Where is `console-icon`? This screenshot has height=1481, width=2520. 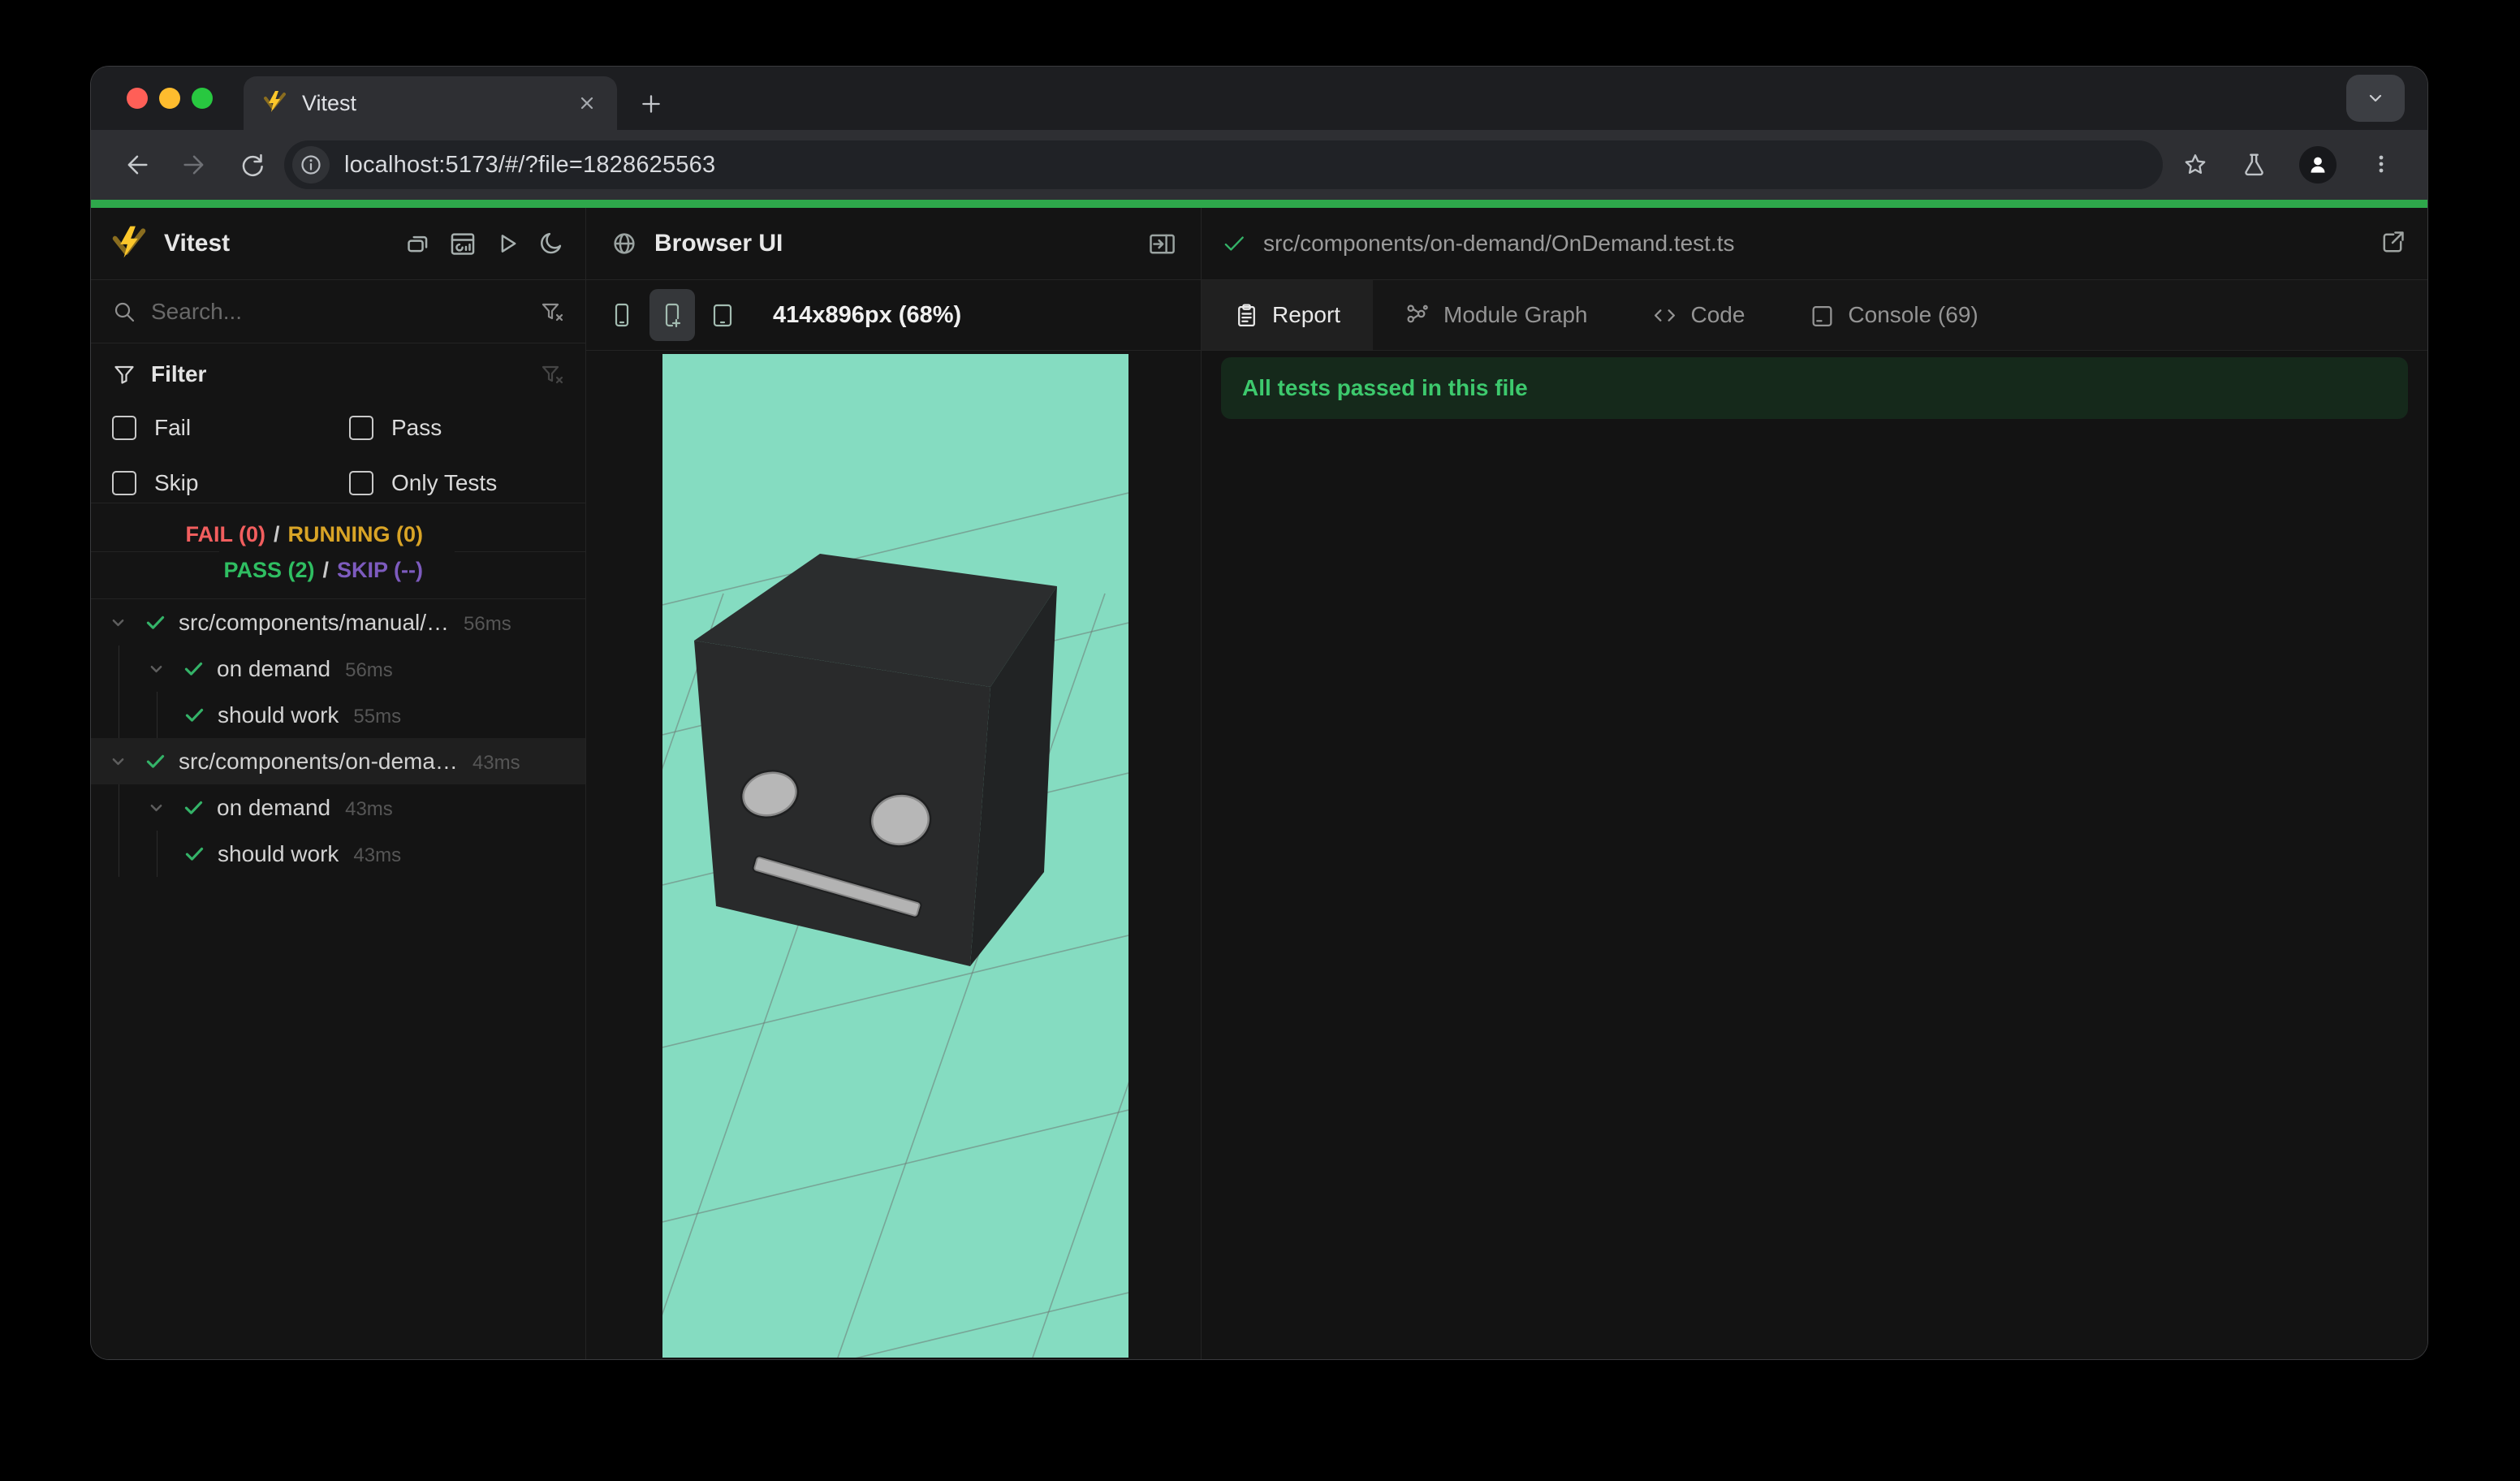 console-icon is located at coordinates (1822, 315).